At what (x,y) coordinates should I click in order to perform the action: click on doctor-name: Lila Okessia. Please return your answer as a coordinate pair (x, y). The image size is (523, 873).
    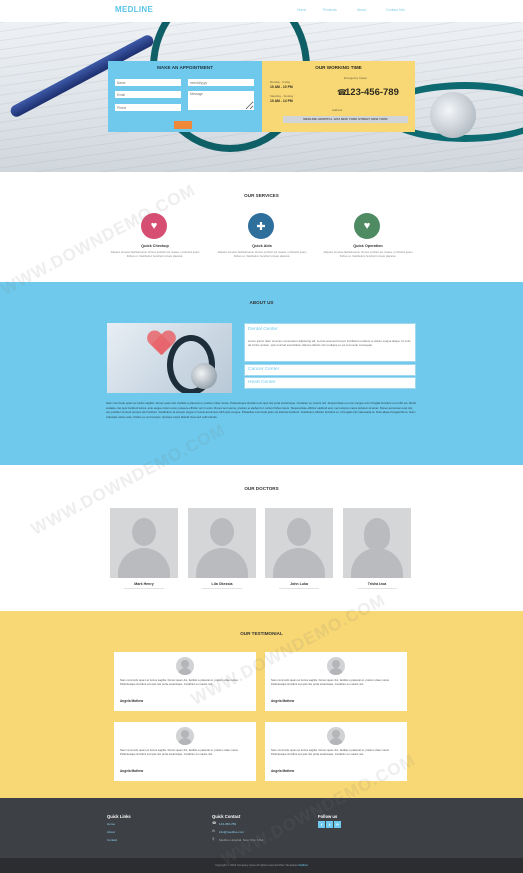
    Looking at the image, I should click on (222, 584).